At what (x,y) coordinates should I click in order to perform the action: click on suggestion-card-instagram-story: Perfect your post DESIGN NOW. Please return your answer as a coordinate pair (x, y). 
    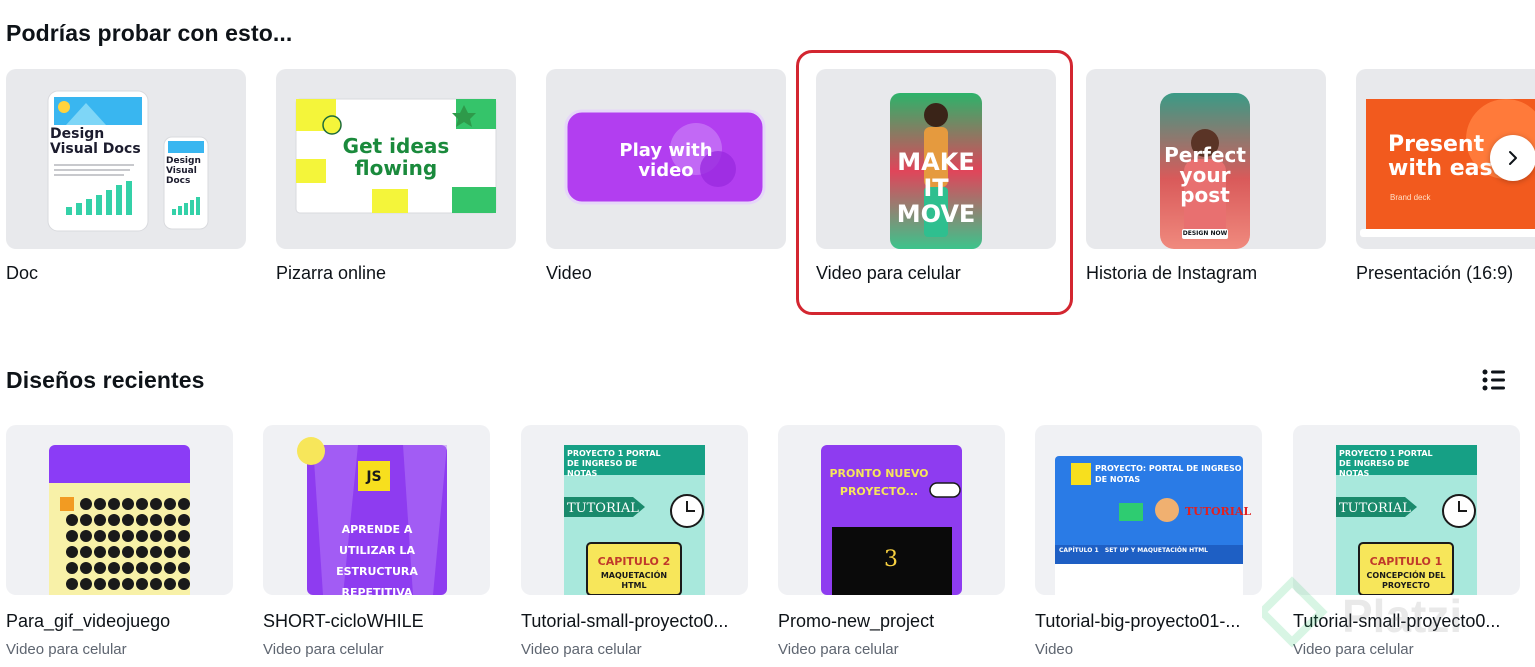
    Looking at the image, I should click on (1206, 159).